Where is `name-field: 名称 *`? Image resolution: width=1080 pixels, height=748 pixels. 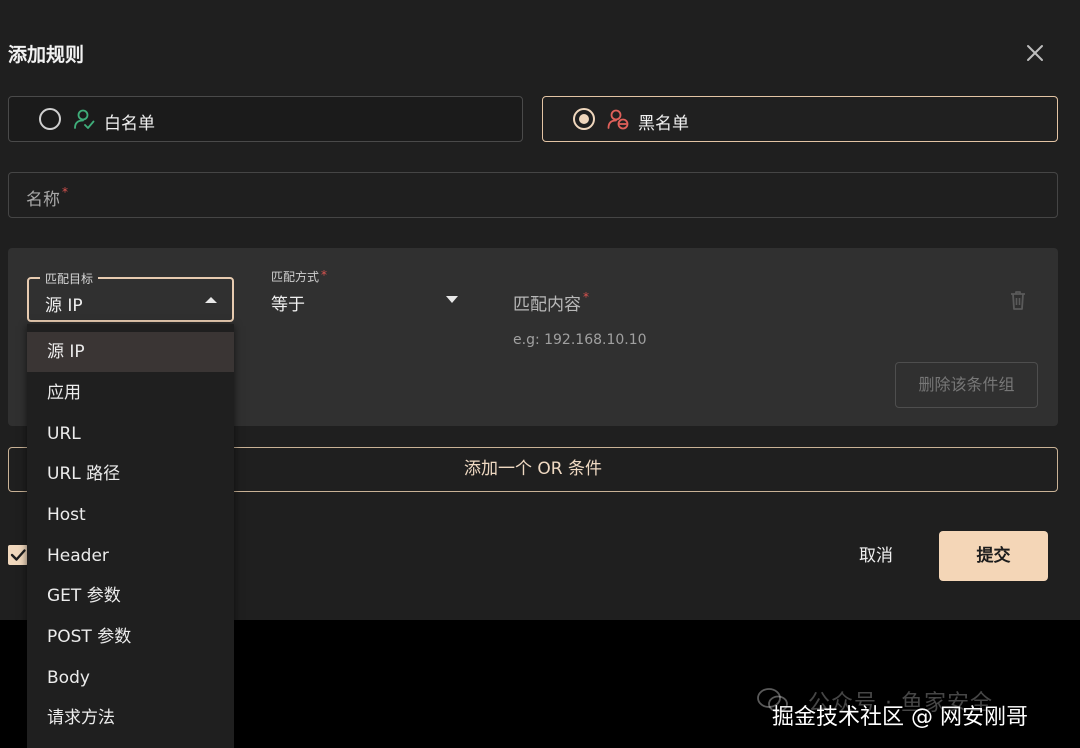 name-field: 名称 * is located at coordinates (533, 195).